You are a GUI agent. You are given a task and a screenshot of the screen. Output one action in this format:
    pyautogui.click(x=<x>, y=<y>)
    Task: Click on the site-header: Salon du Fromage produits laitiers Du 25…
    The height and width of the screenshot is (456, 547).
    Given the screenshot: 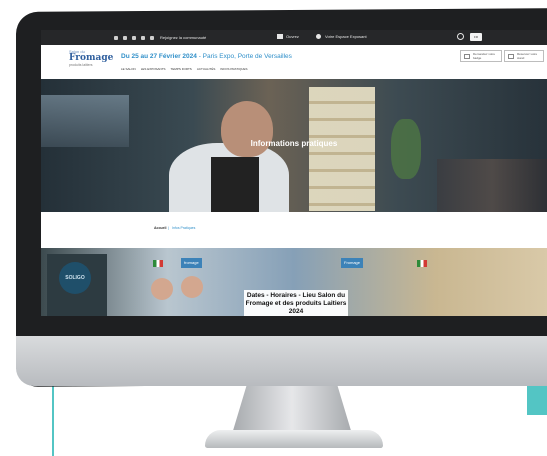 What is the action you would take?
    pyautogui.click(x=294, y=62)
    